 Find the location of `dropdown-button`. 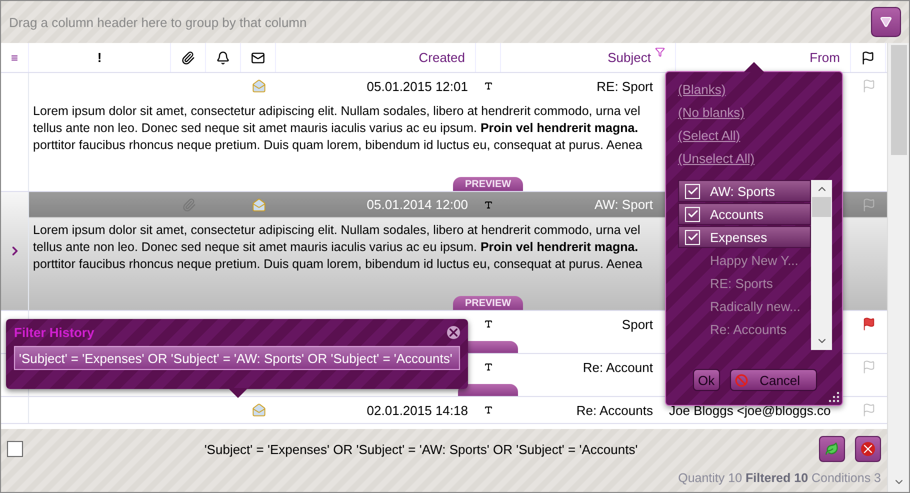

dropdown-button is located at coordinates (886, 22).